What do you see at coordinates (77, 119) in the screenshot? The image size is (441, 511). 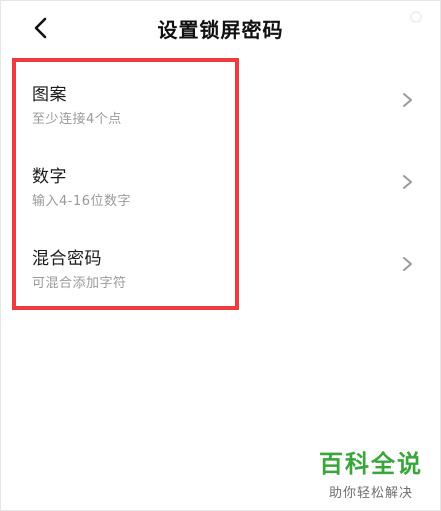 I see `option-subtitle: 至少连接4个点` at bounding box center [77, 119].